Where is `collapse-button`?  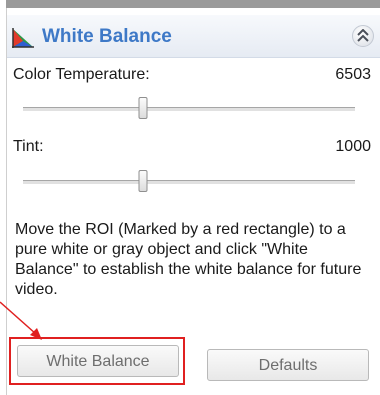
collapse-button is located at coordinates (363, 36).